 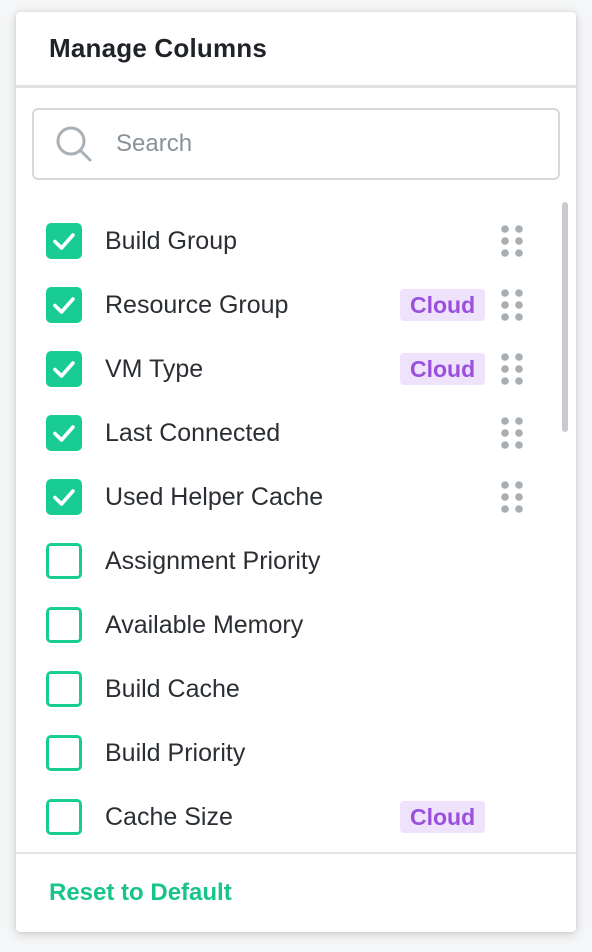 What do you see at coordinates (140, 893) in the screenshot?
I see `reset-to-default-link: Reset to Default` at bounding box center [140, 893].